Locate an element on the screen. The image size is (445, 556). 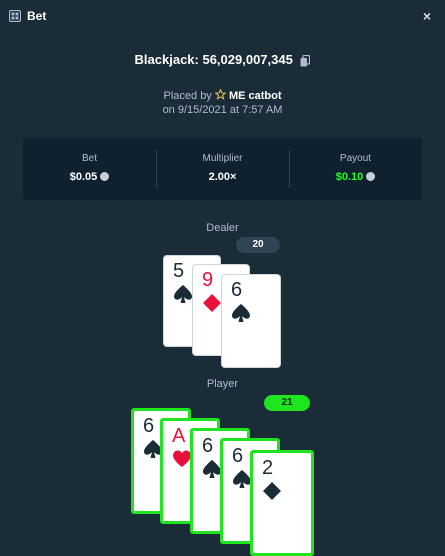
dealer-score-badge: 20 is located at coordinates (258, 245).